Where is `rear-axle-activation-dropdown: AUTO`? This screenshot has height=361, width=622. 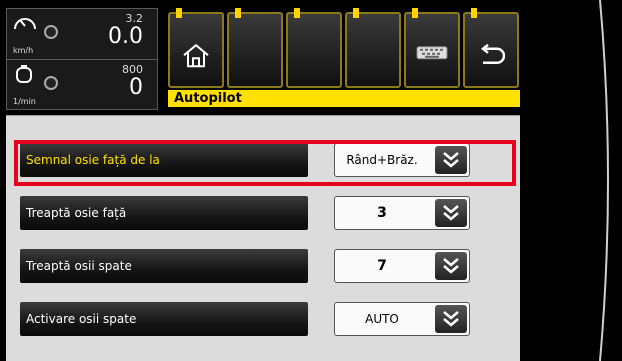 rear-axle-activation-dropdown: AUTO is located at coordinates (402, 319).